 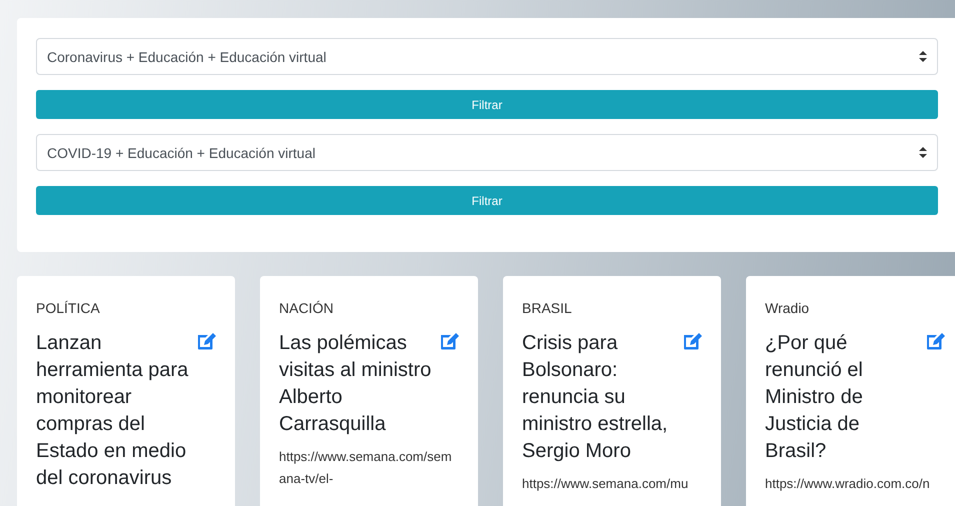 What do you see at coordinates (355, 384) in the screenshot?
I see `card-title: Las polémicas visitas al ministro Alberto Carrasquilla` at bounding box center [355, 384].